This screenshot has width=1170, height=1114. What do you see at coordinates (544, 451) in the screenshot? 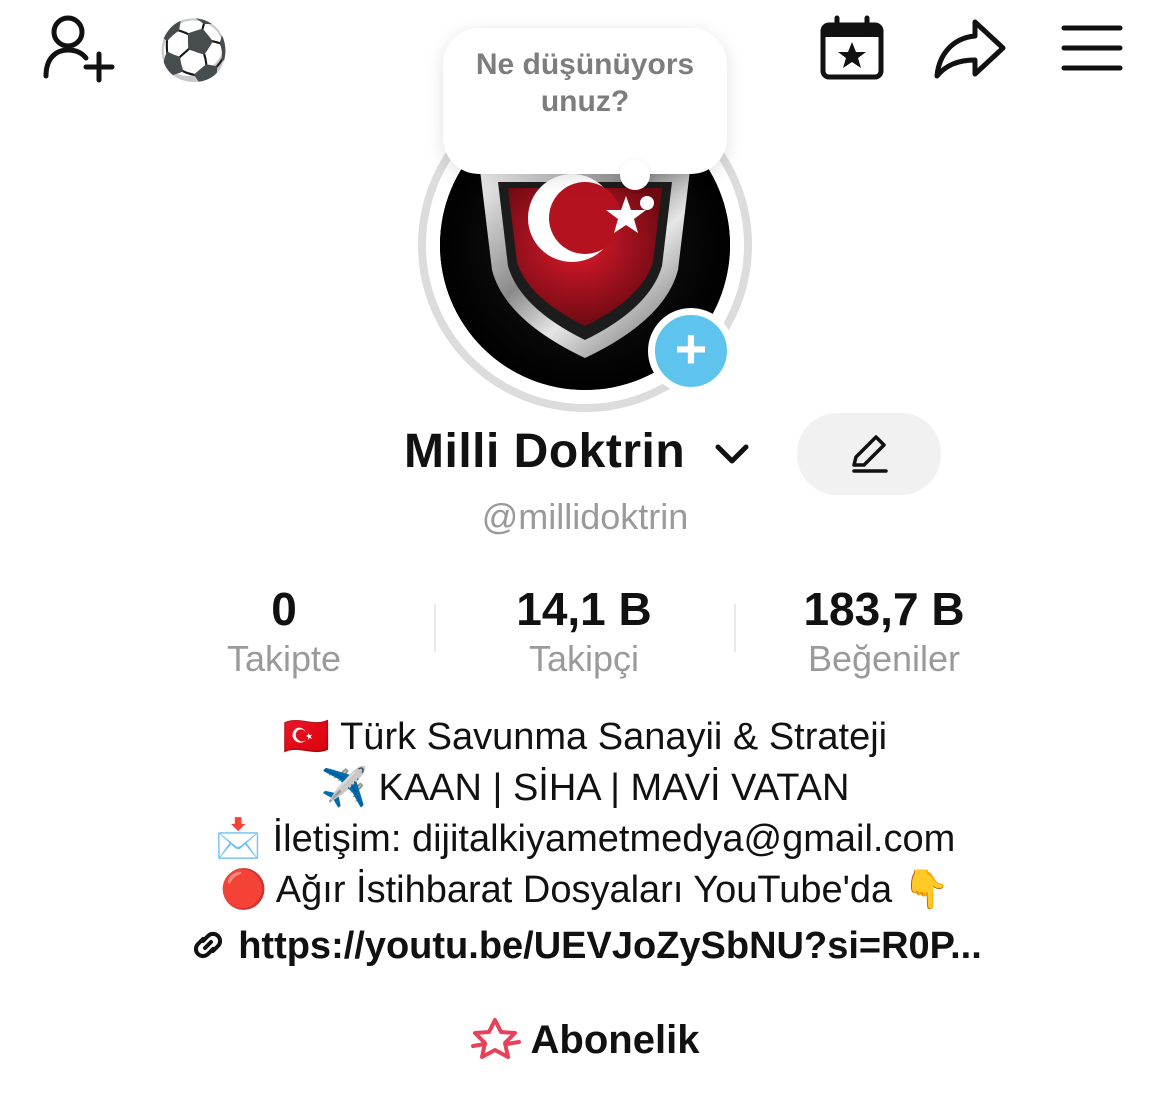
I see `profile-name: Milli Doktrin` at bounding box center [544, 451].